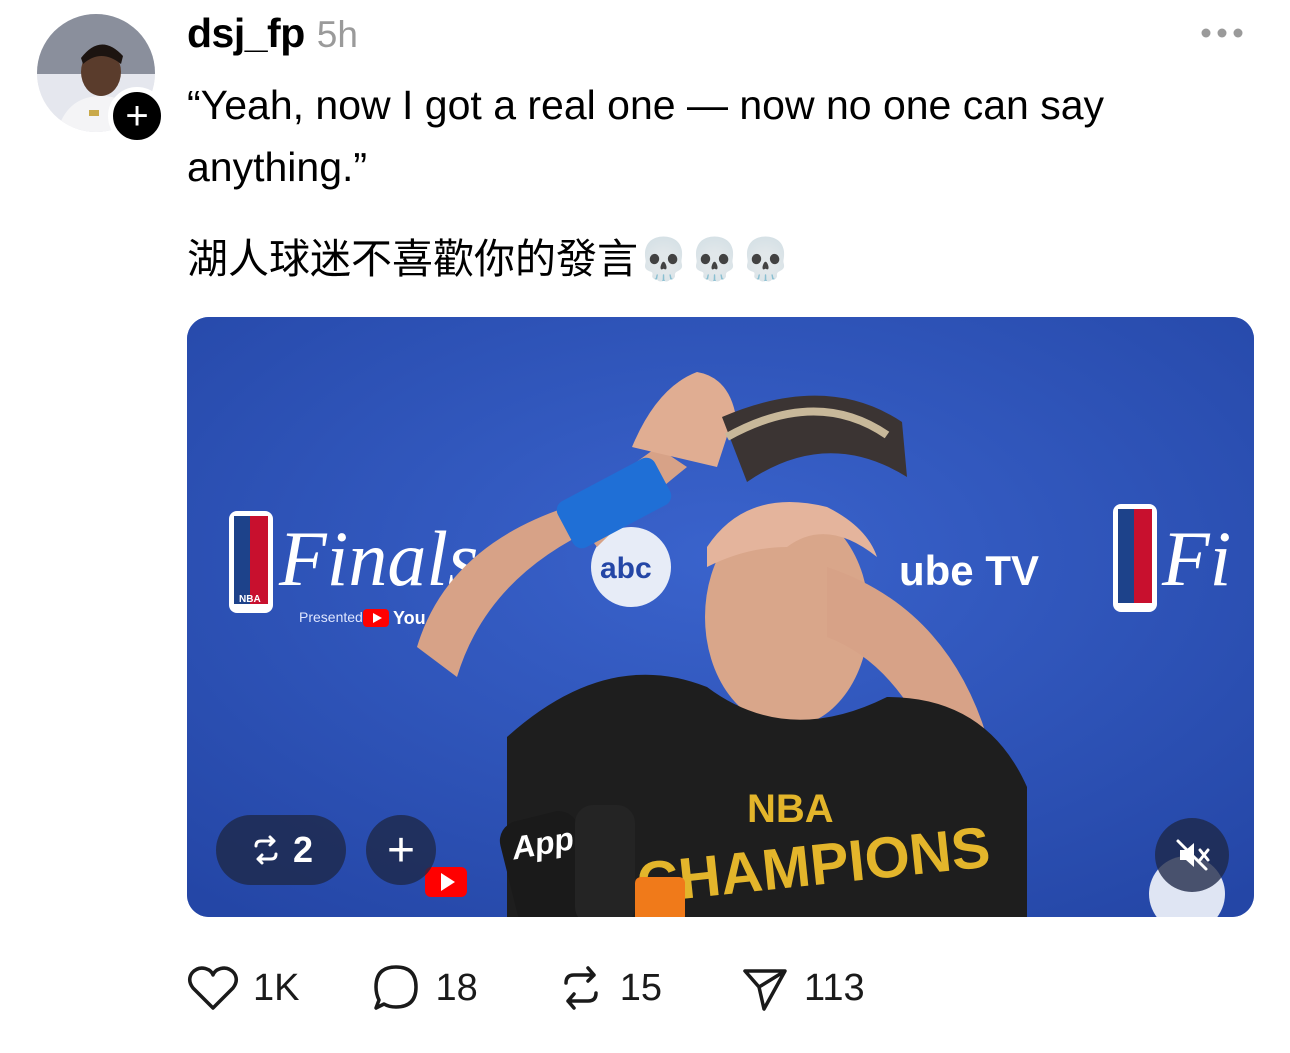 The height and width of the screenshot is (1053, 1290). I want to click on svg-text: abc, so click(626, 568).